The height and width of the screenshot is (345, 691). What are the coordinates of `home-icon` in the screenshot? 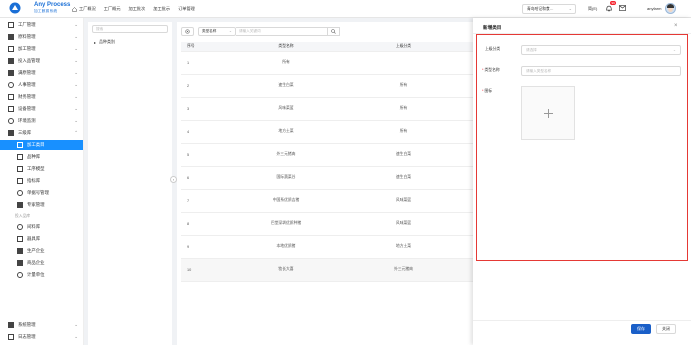 It's located at (74, 9).